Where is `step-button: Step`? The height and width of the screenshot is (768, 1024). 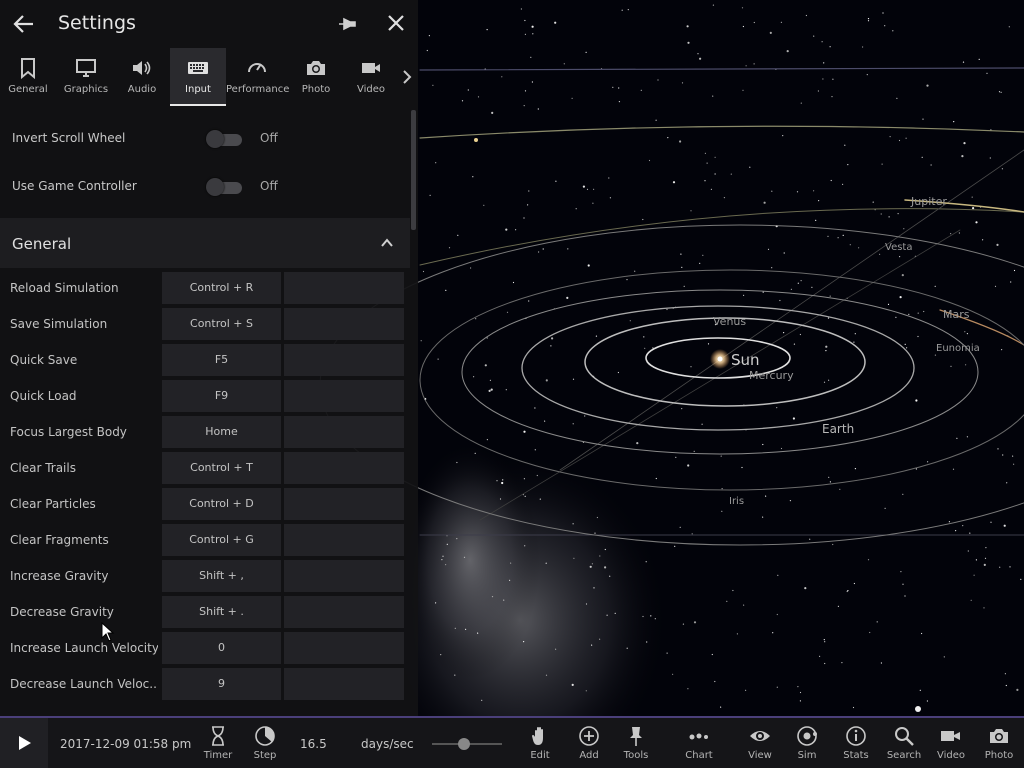
step-button: Step is located at coordinates (265, 743).